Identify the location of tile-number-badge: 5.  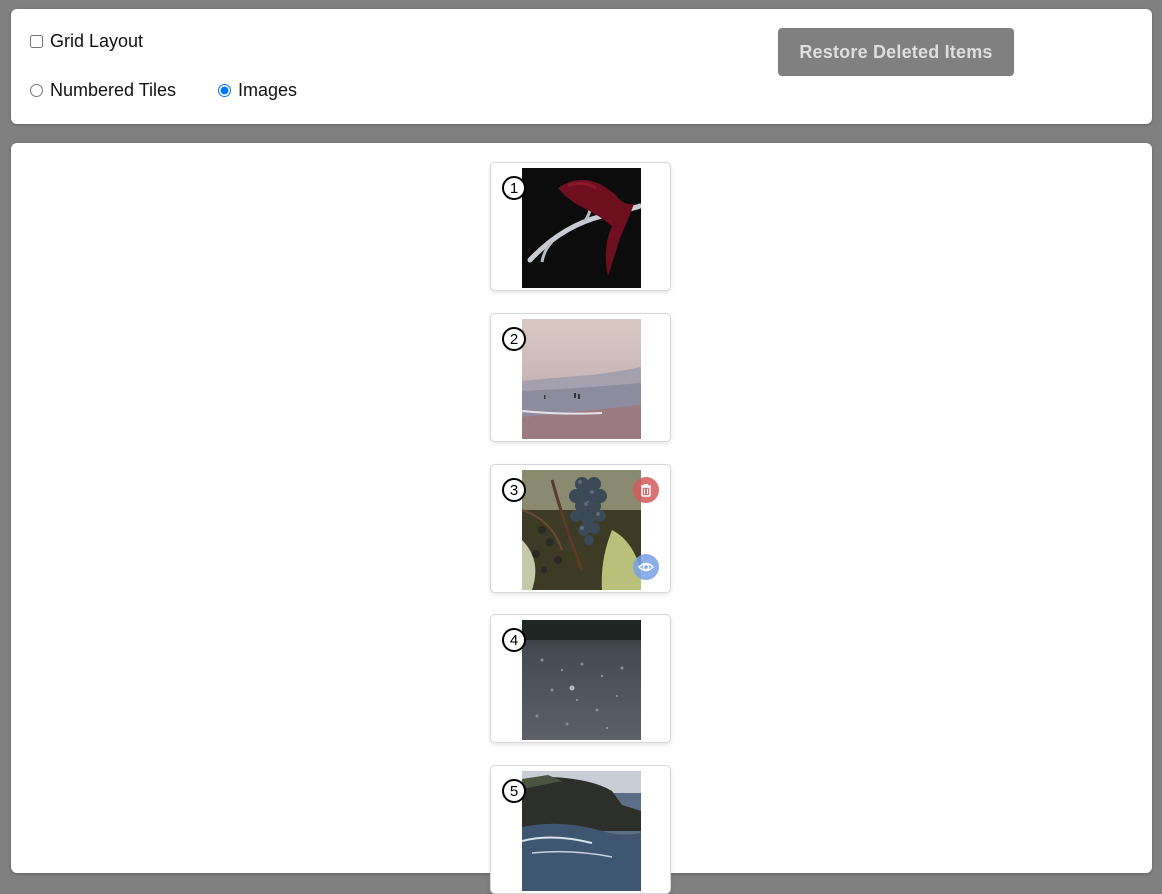
(514, 791).